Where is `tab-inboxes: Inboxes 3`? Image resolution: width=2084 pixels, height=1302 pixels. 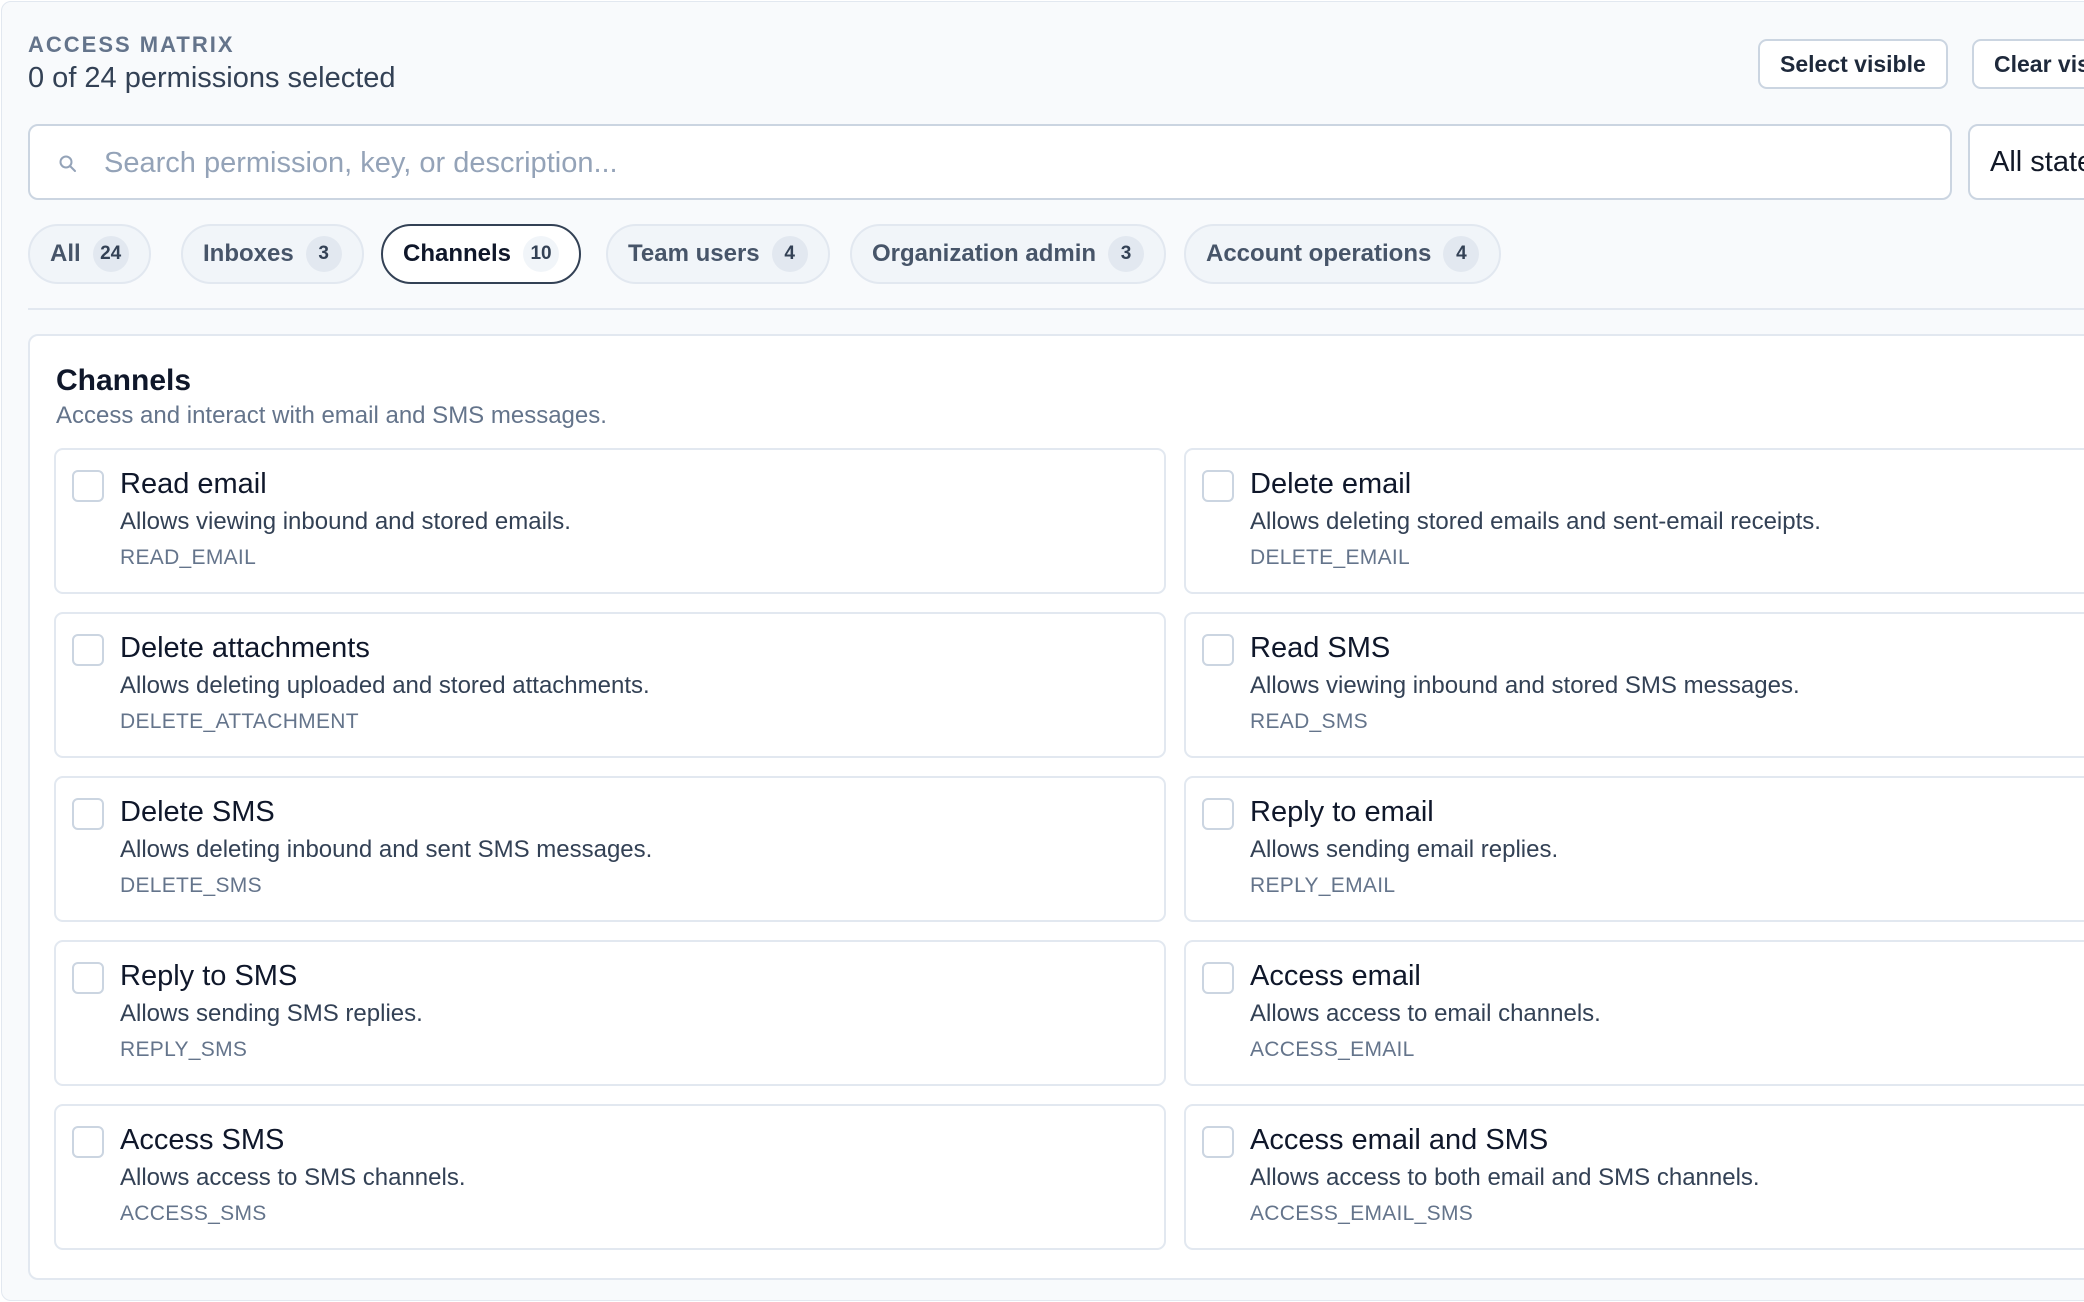 tab-inboxes: Inboxes 3 is located at coordinates (272, 254).